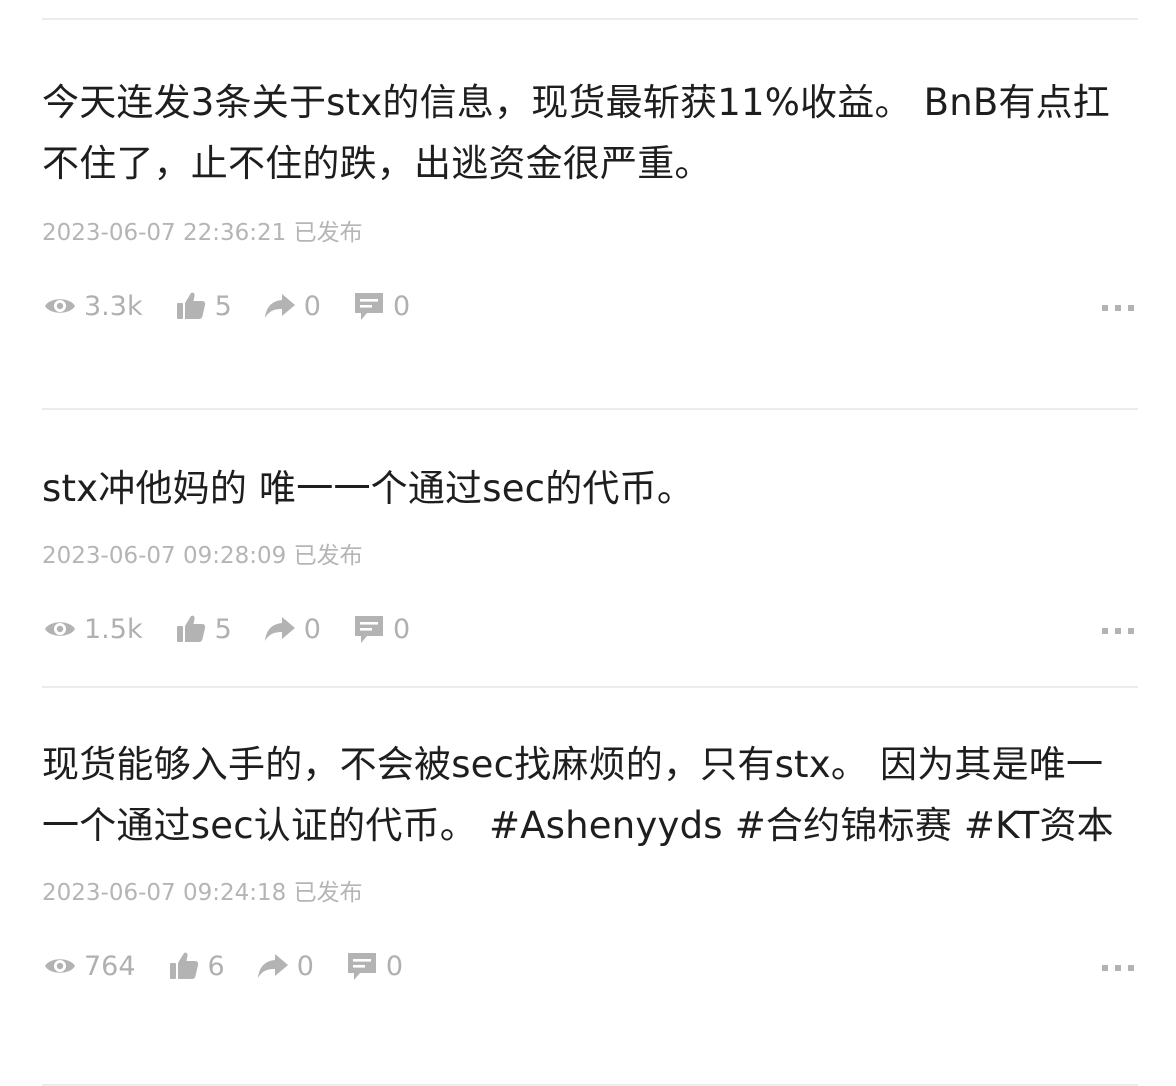  I want to click on post-timestamp: 2023-06-07 09:24:18 已发布, so click(202, 893).